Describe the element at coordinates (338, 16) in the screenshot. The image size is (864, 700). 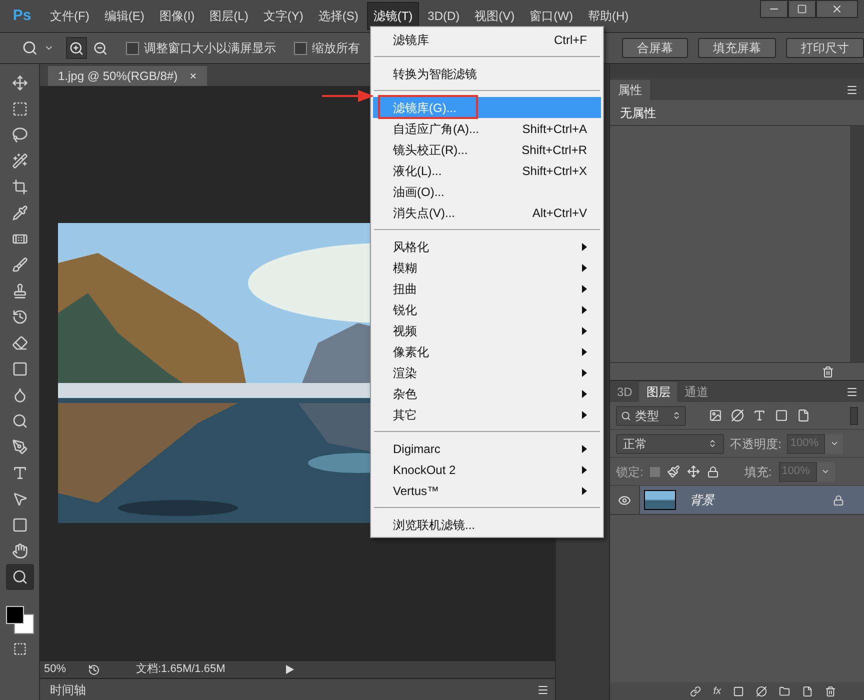
I see `menu-item: 选择(S)` at that location.